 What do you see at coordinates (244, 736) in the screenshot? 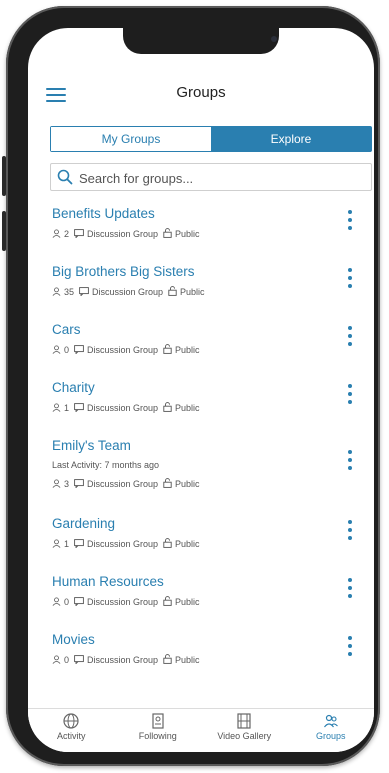
I see `tab-video-gallery-label: Video Gallery` at bounding box center [244, 736].